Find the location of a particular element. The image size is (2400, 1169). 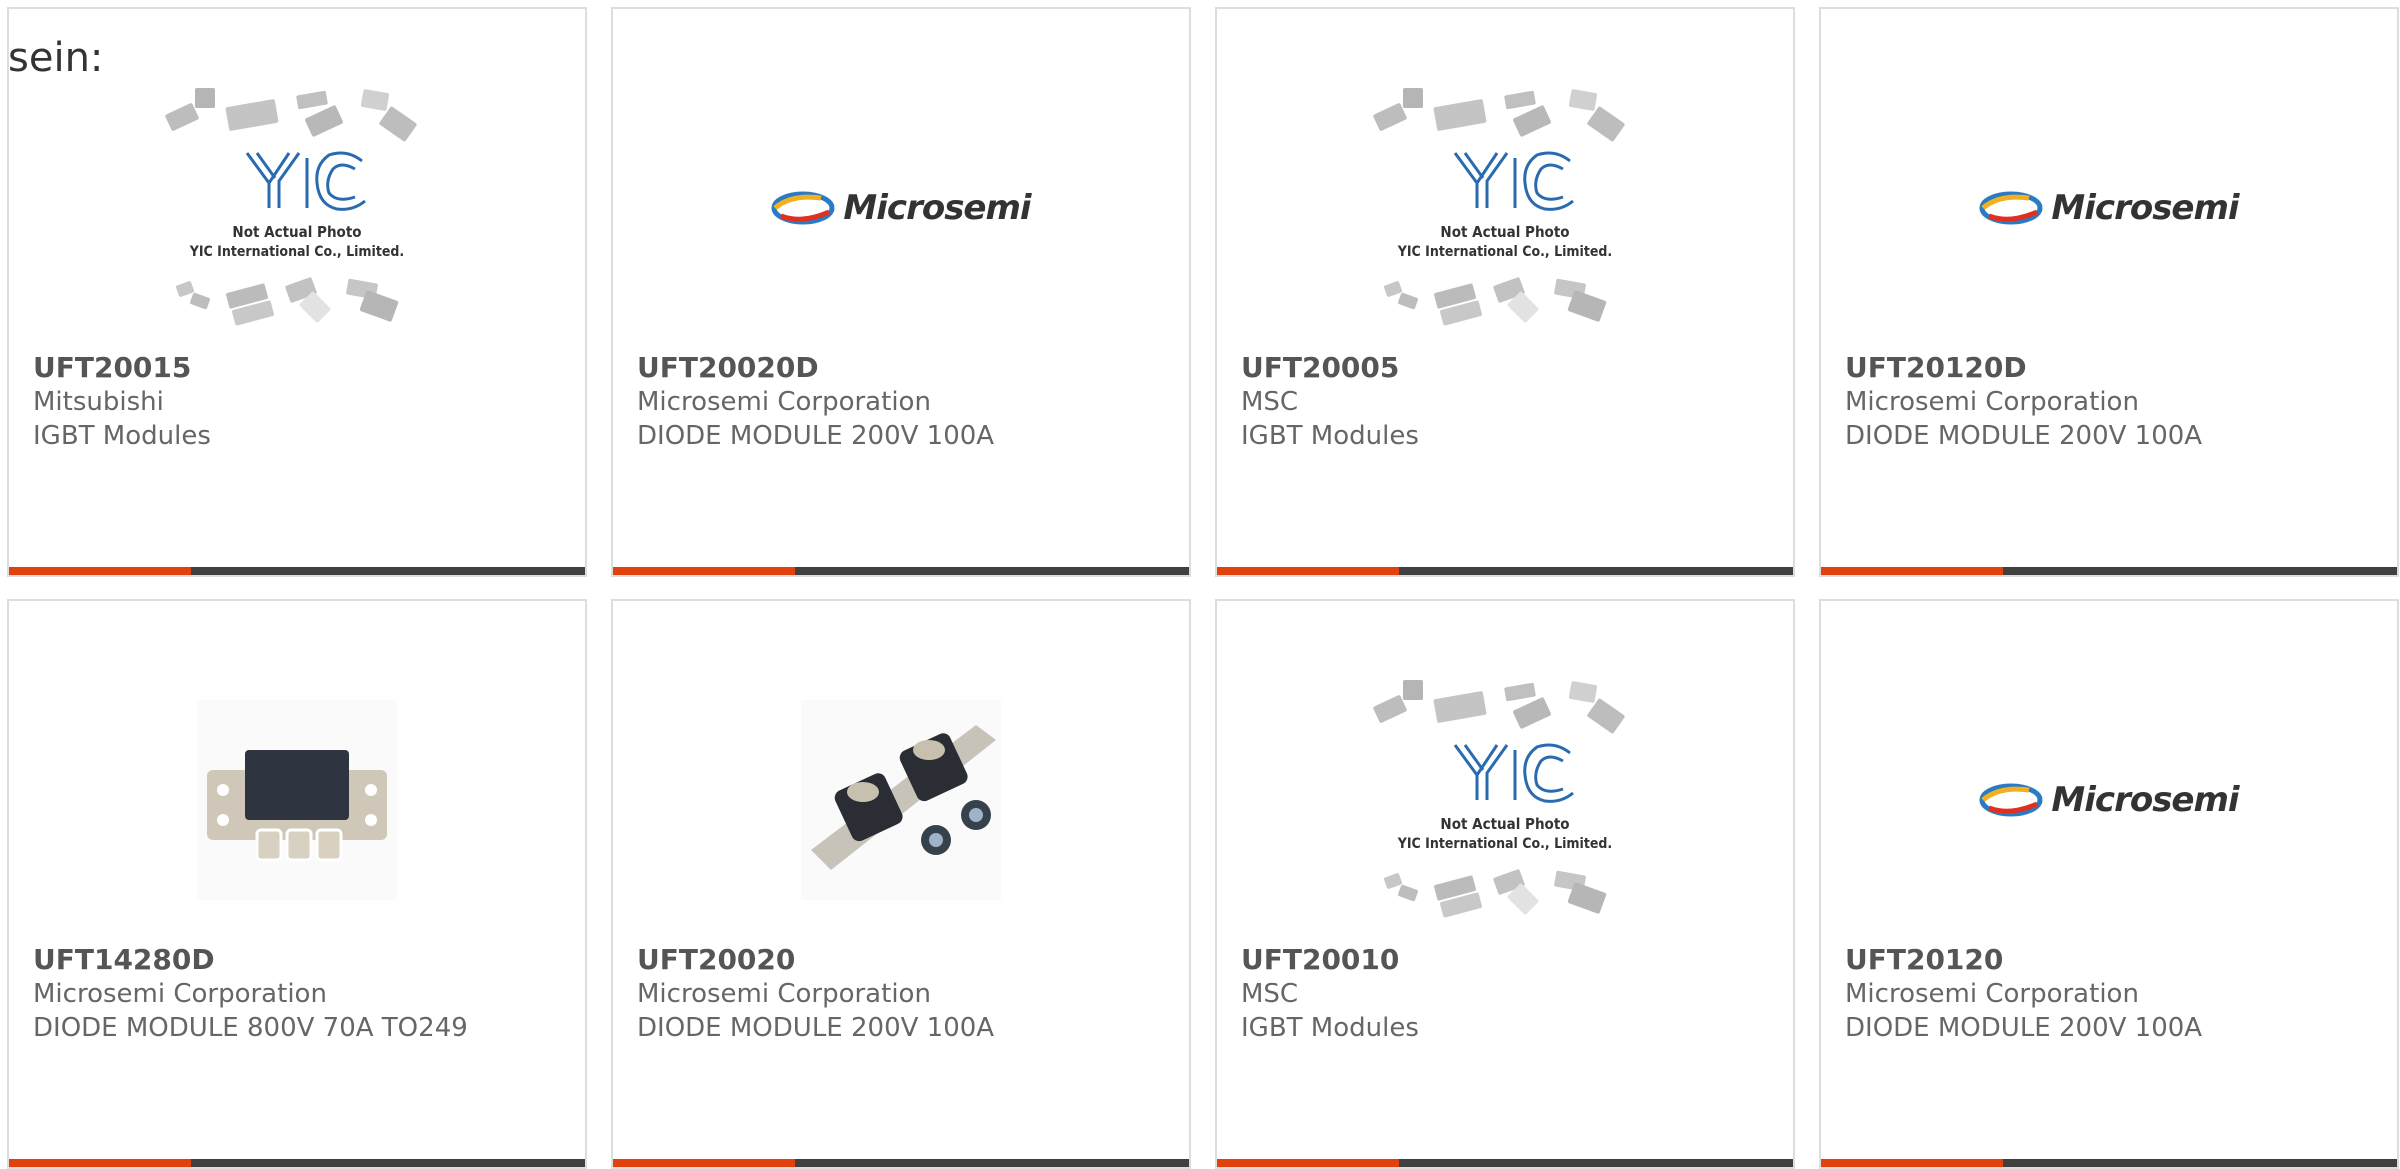

part-number: UFT20120 is located at coordinates (2116, 960).